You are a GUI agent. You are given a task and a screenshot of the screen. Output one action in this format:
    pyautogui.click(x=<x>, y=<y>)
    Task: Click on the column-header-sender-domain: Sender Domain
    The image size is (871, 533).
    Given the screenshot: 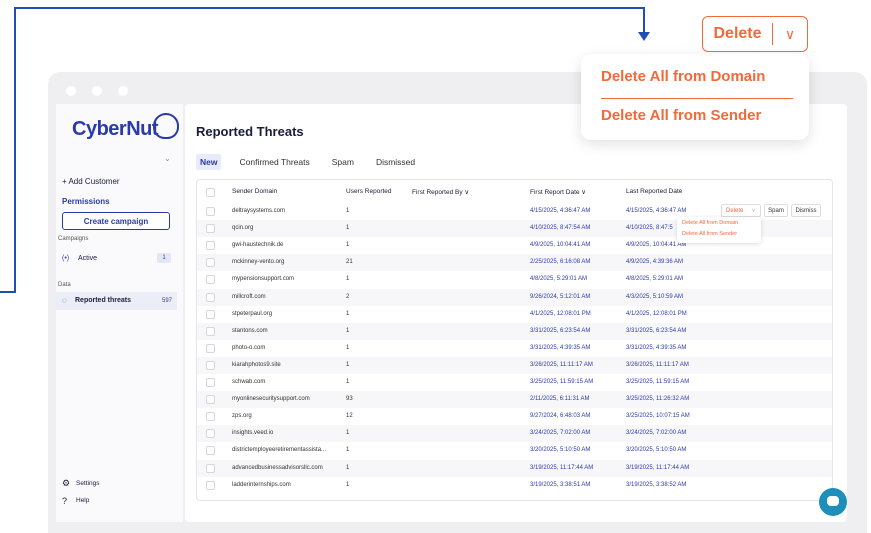 What is the action you would take?
    pyautogui.click(x=254, y=191)
    